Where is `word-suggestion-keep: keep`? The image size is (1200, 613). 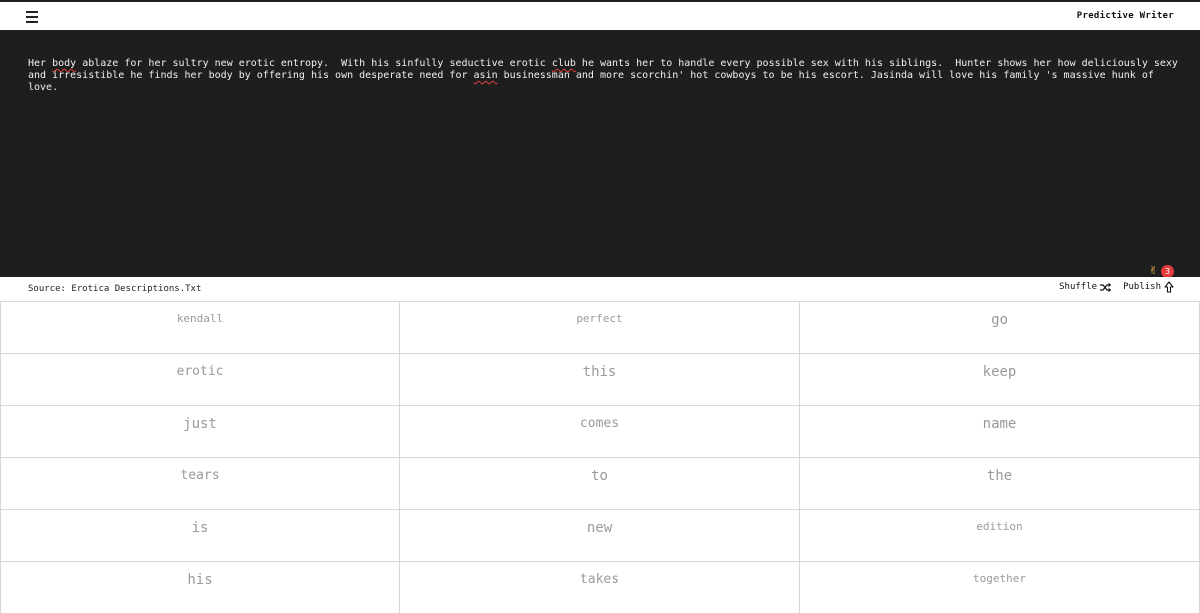 word-suggestion-keep: keep is located at coordinates (1000, 380).